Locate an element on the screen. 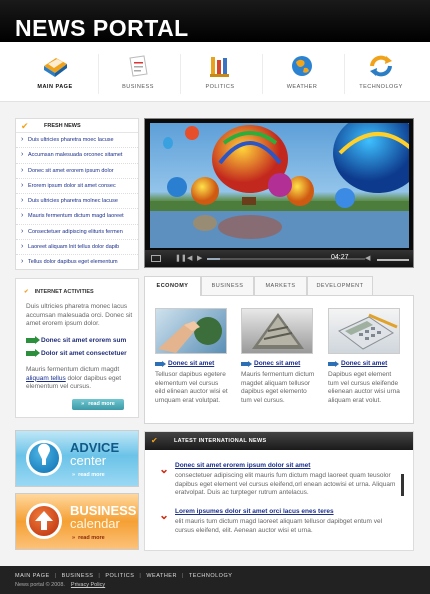  footer-link-weather: WEATHER is located at coordinates (161, 576).